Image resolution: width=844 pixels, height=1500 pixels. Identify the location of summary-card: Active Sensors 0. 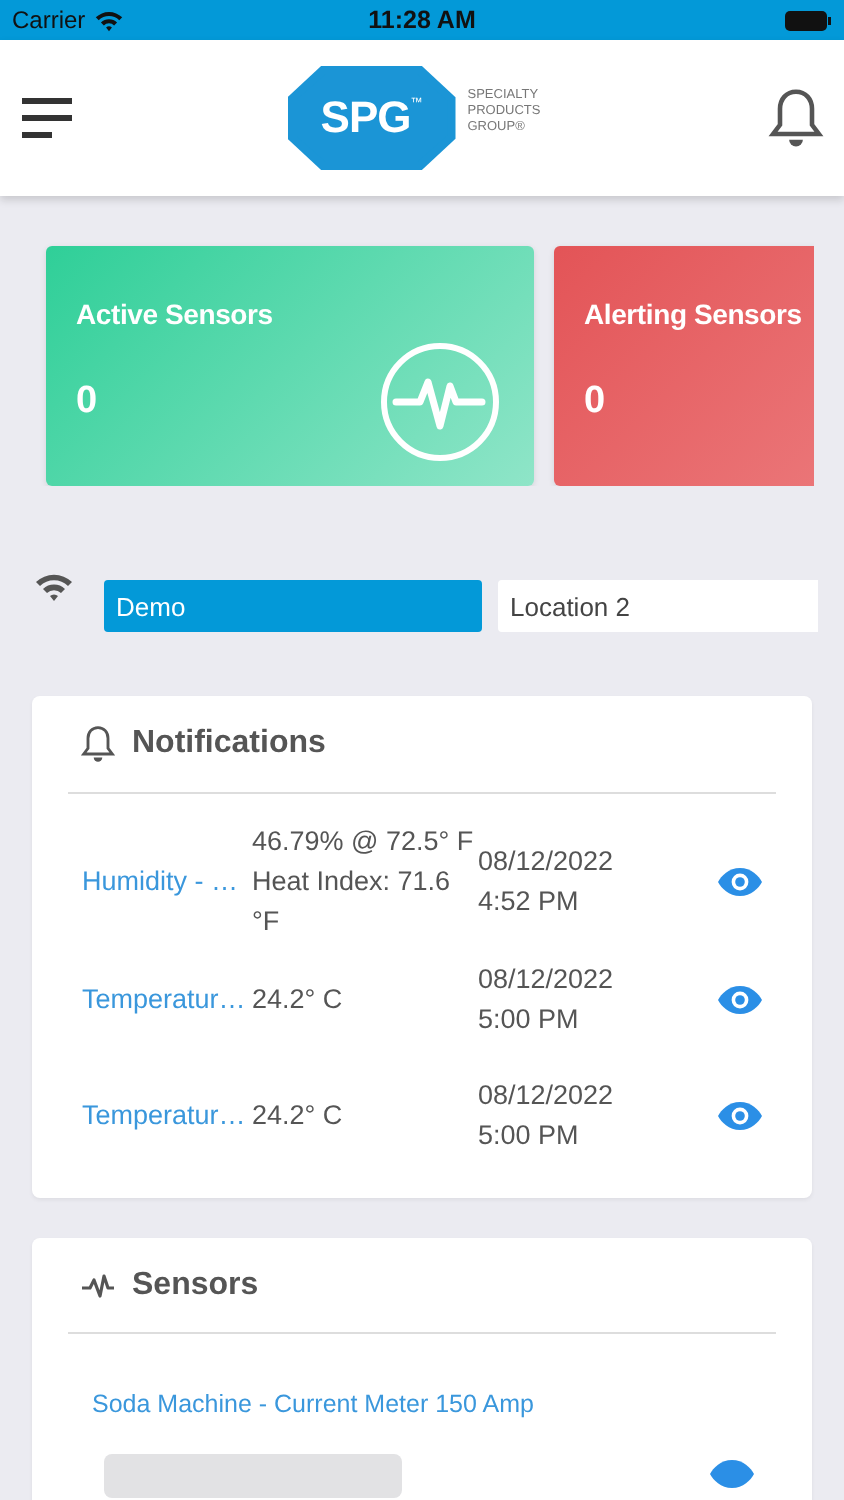
(290, 366).